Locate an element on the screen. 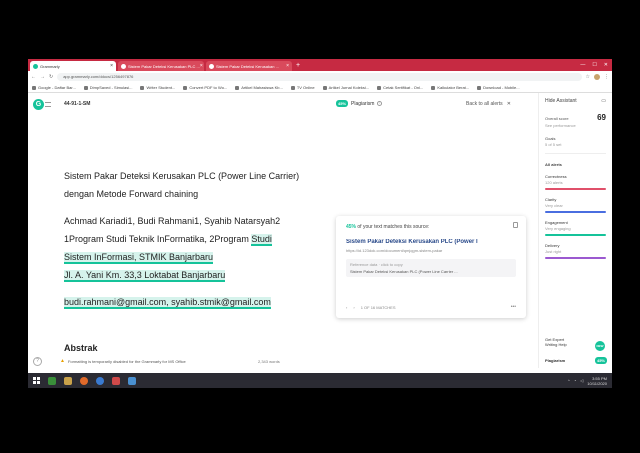 The image size is (640, 453). category-status: Just right is located at coordinates (553, 251).